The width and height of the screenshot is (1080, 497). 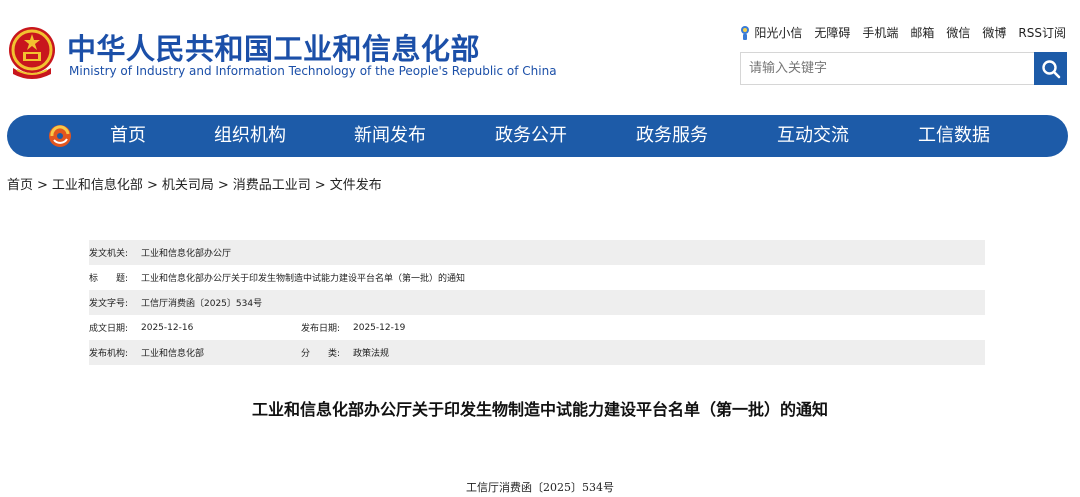 What do you see at coordinates (274, 49) in the screenshot?
I see `site-title: 中华人民共和国工业和信息化部` at bounding box center [274, 49].